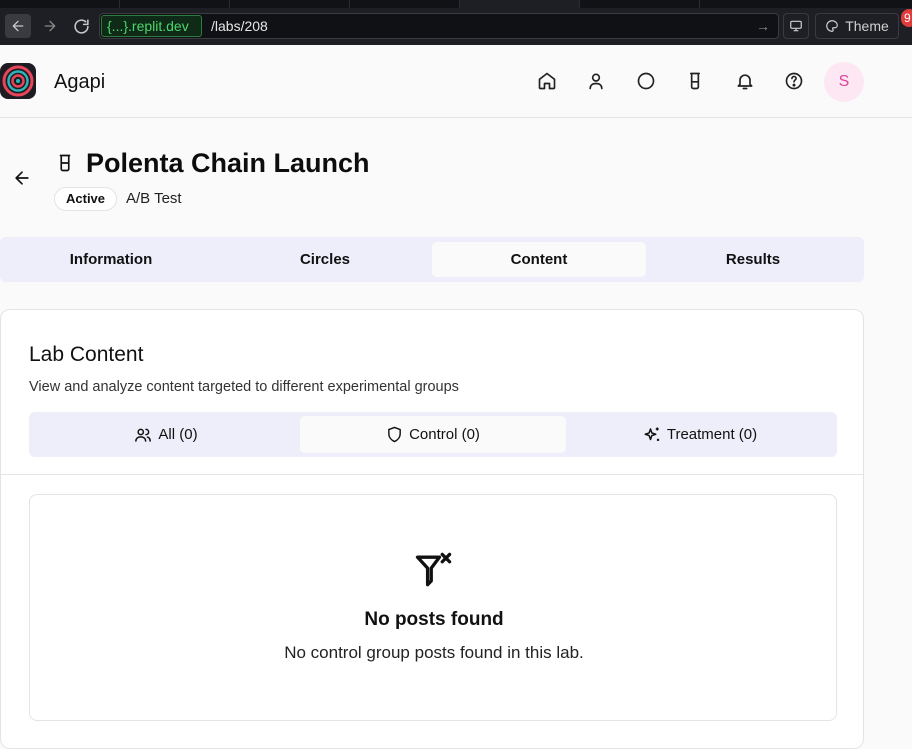  Describe the element at coordinates (444, 434) in the screenshot. I see `group-tab-label: Control (0)` at that location.